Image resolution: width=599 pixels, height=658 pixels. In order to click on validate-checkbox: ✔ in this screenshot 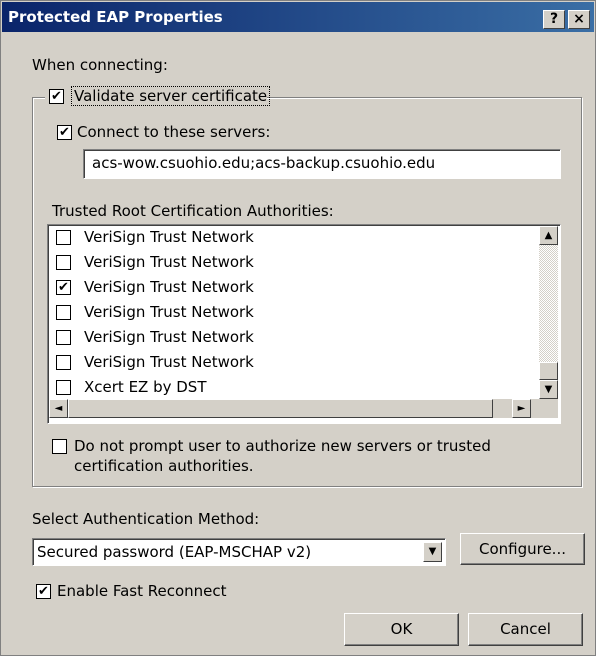, I will do `click(56, 96)`.